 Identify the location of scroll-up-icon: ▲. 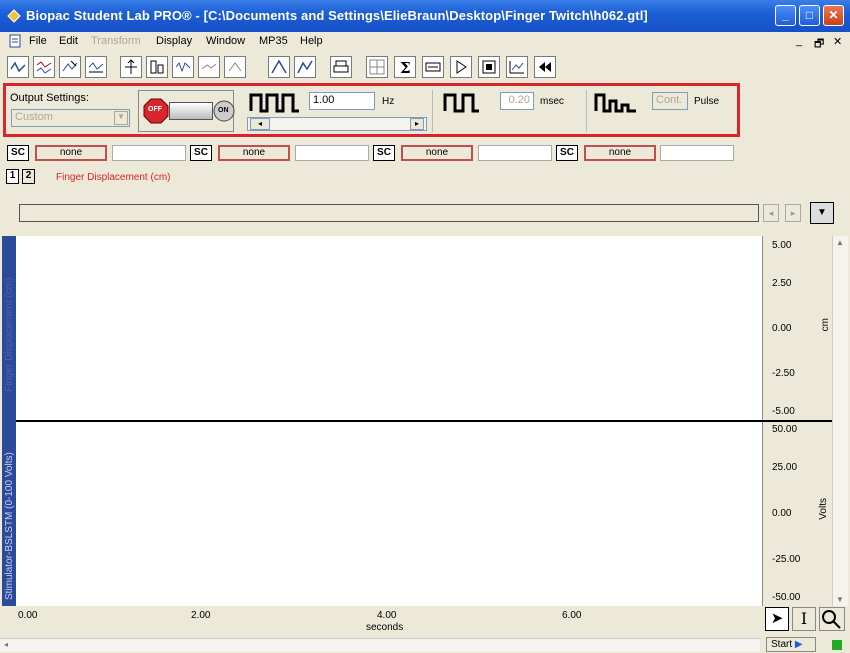
(840, 242).